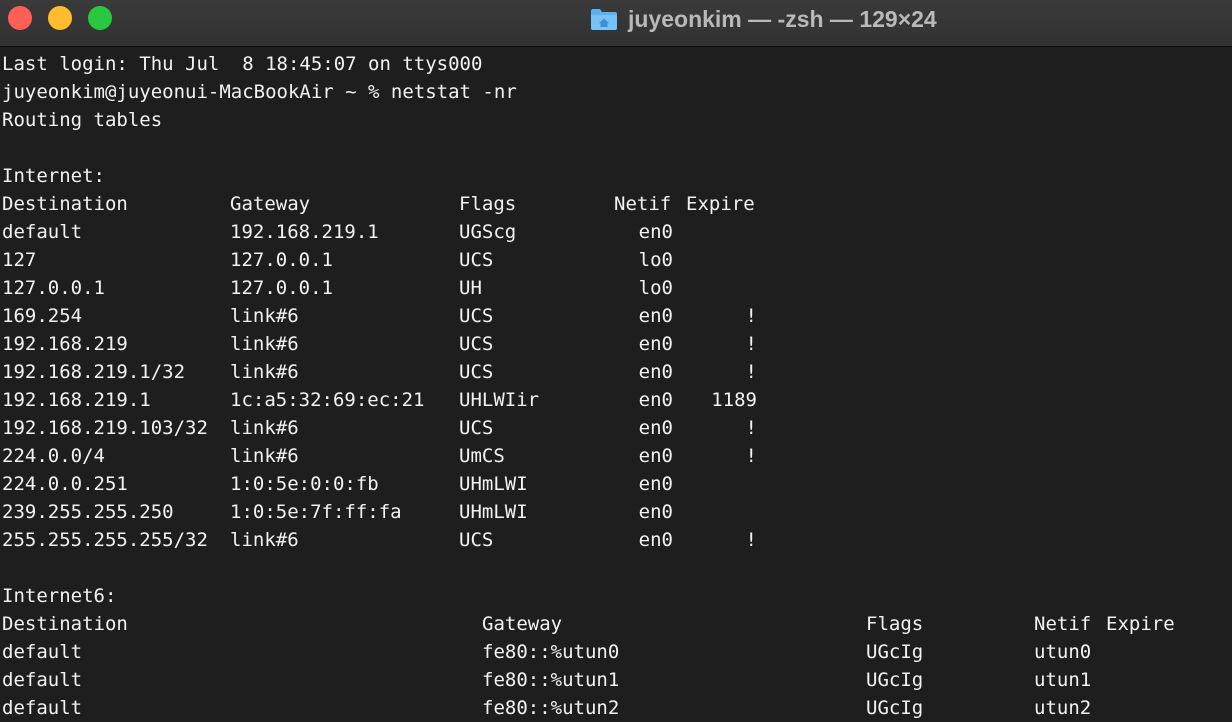 The width and height of the screenshot is (1232, 722). What do you see at coordinates (488, 232) in the screenshot?
I see `flags-cell: UGScg` at bounding box center [488, 232].